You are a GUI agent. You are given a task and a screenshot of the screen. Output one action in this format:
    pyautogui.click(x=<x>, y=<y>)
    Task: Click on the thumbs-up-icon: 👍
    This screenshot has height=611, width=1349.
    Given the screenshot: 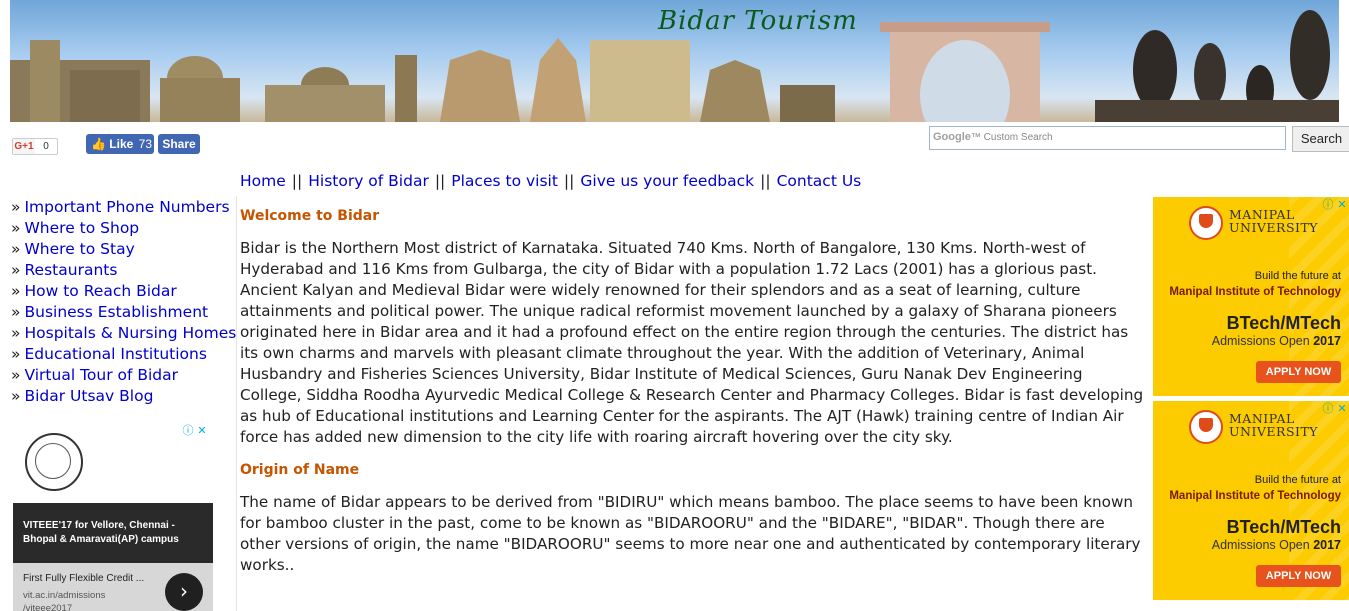 What is the action you would take?
    pyautogui.click(x=98, y=144)
    